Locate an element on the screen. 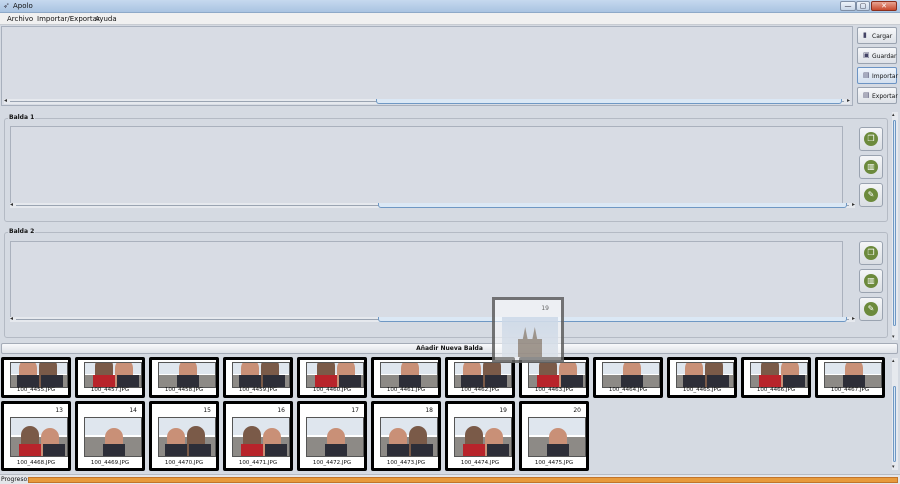 This screenshot has width=900, height=484. thumbnail-filename: 100_4460.JPG is located at coordinates (332, 390).